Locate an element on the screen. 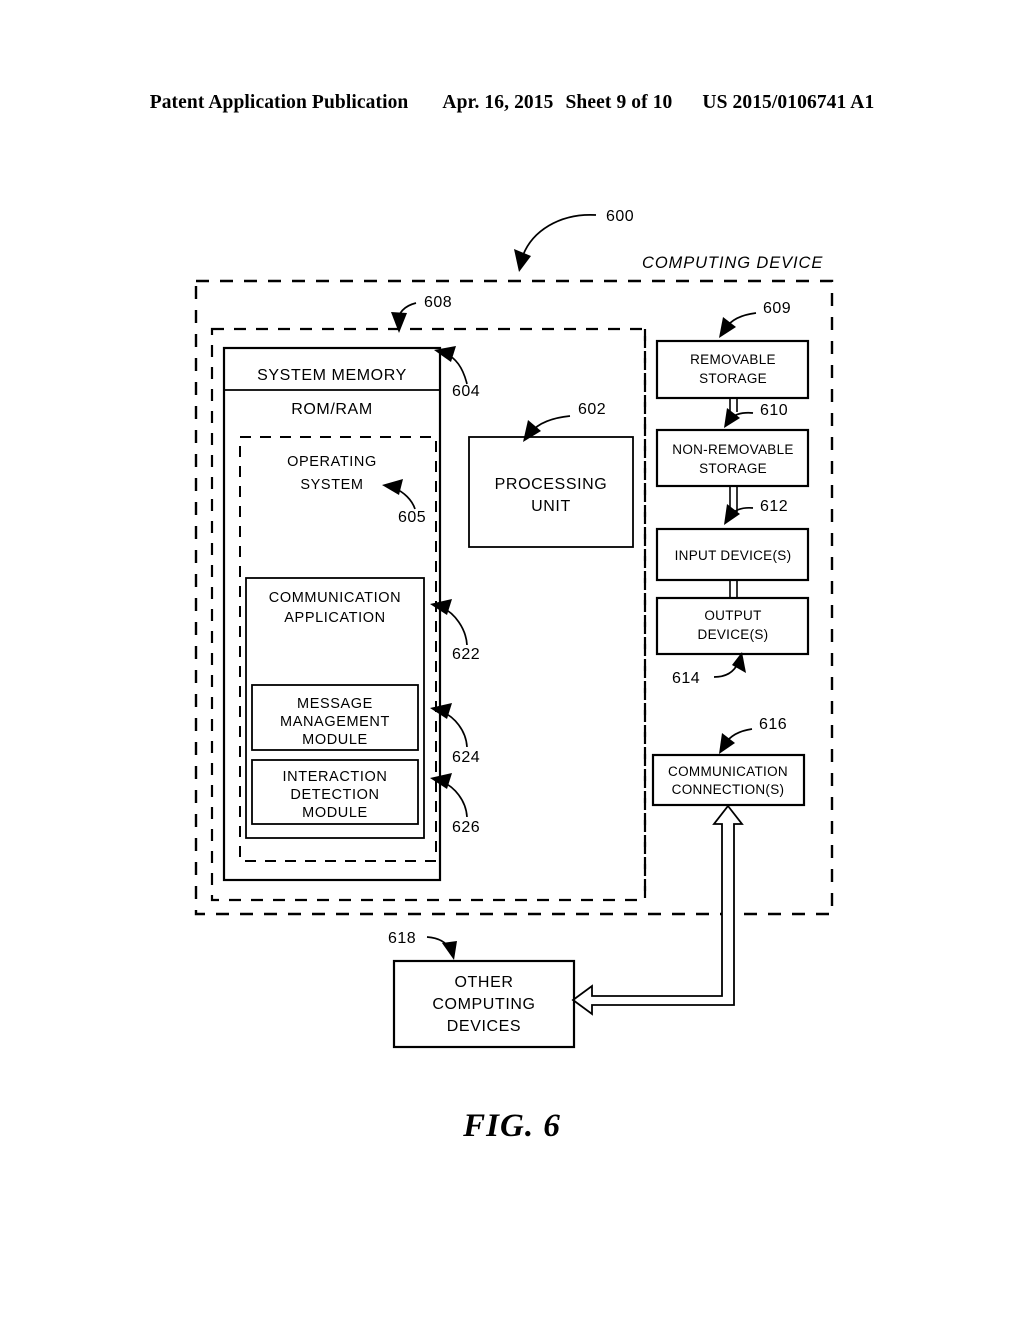 The image size is (1024, 1320). communication-connections-line1: COMMUNICATION is located at coordinates (728, 771).